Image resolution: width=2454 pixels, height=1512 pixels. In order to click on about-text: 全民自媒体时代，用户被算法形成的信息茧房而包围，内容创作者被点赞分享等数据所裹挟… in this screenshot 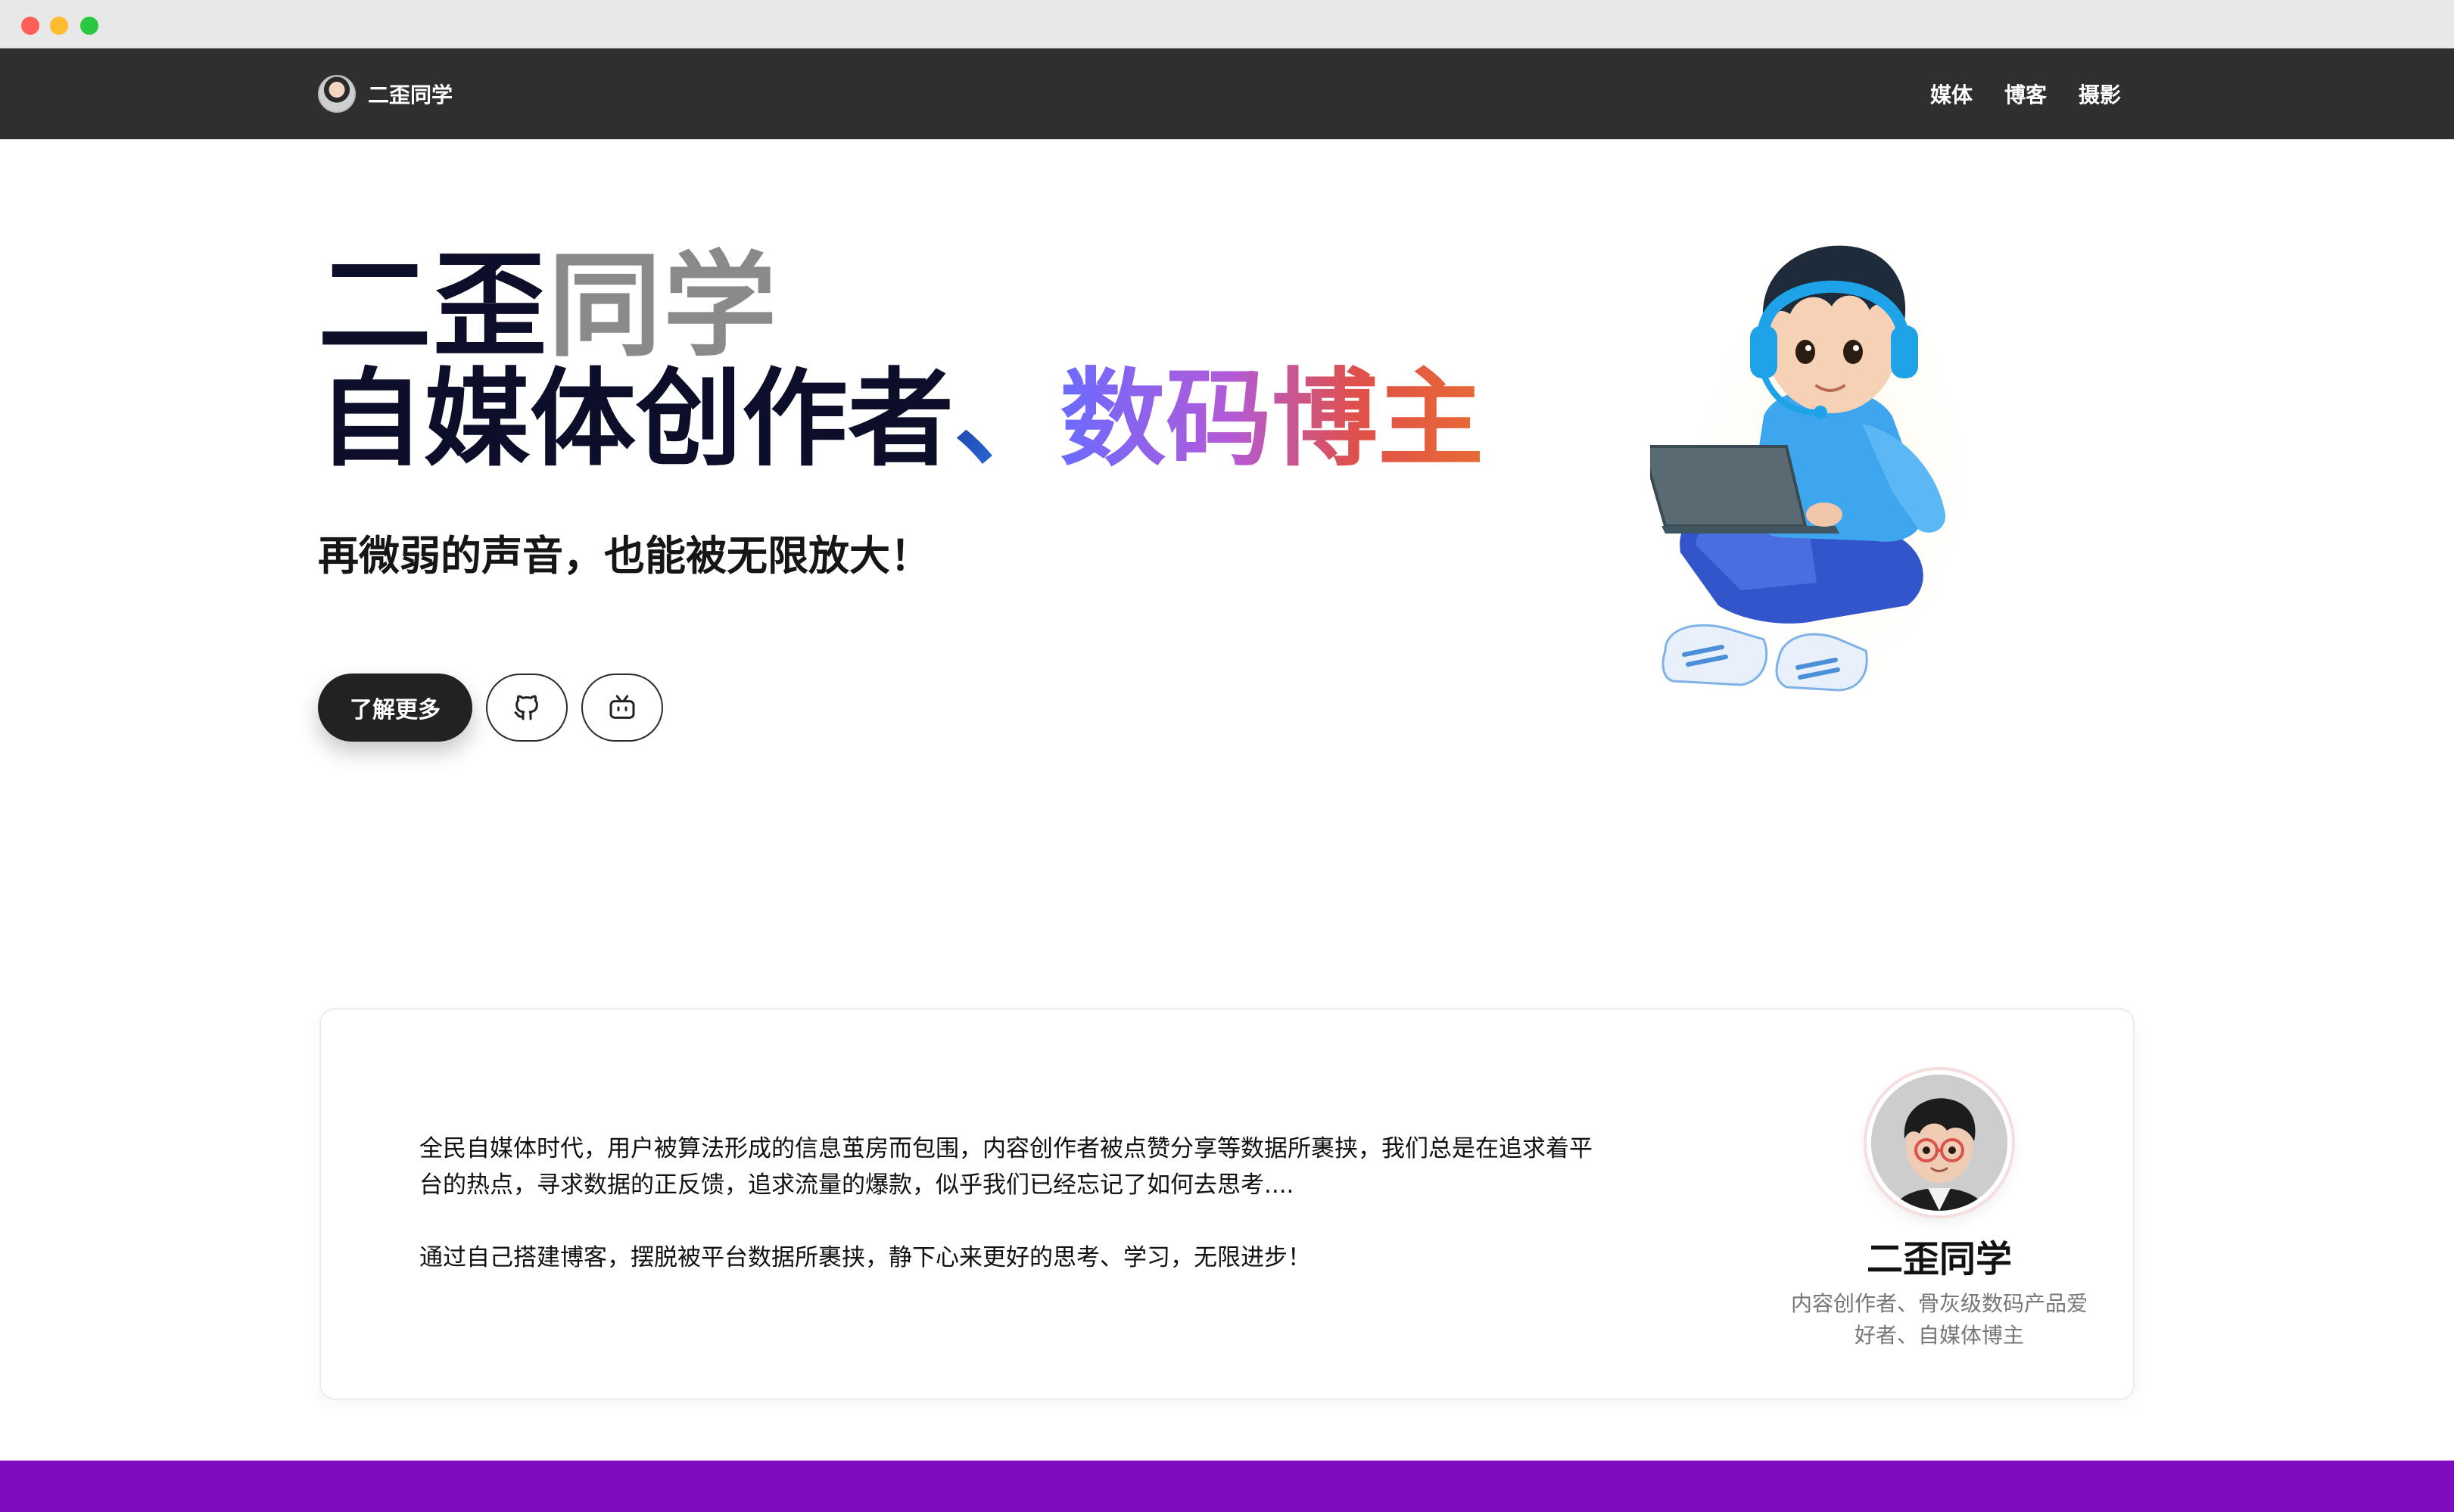, I will do `click(1009, 1204)`.